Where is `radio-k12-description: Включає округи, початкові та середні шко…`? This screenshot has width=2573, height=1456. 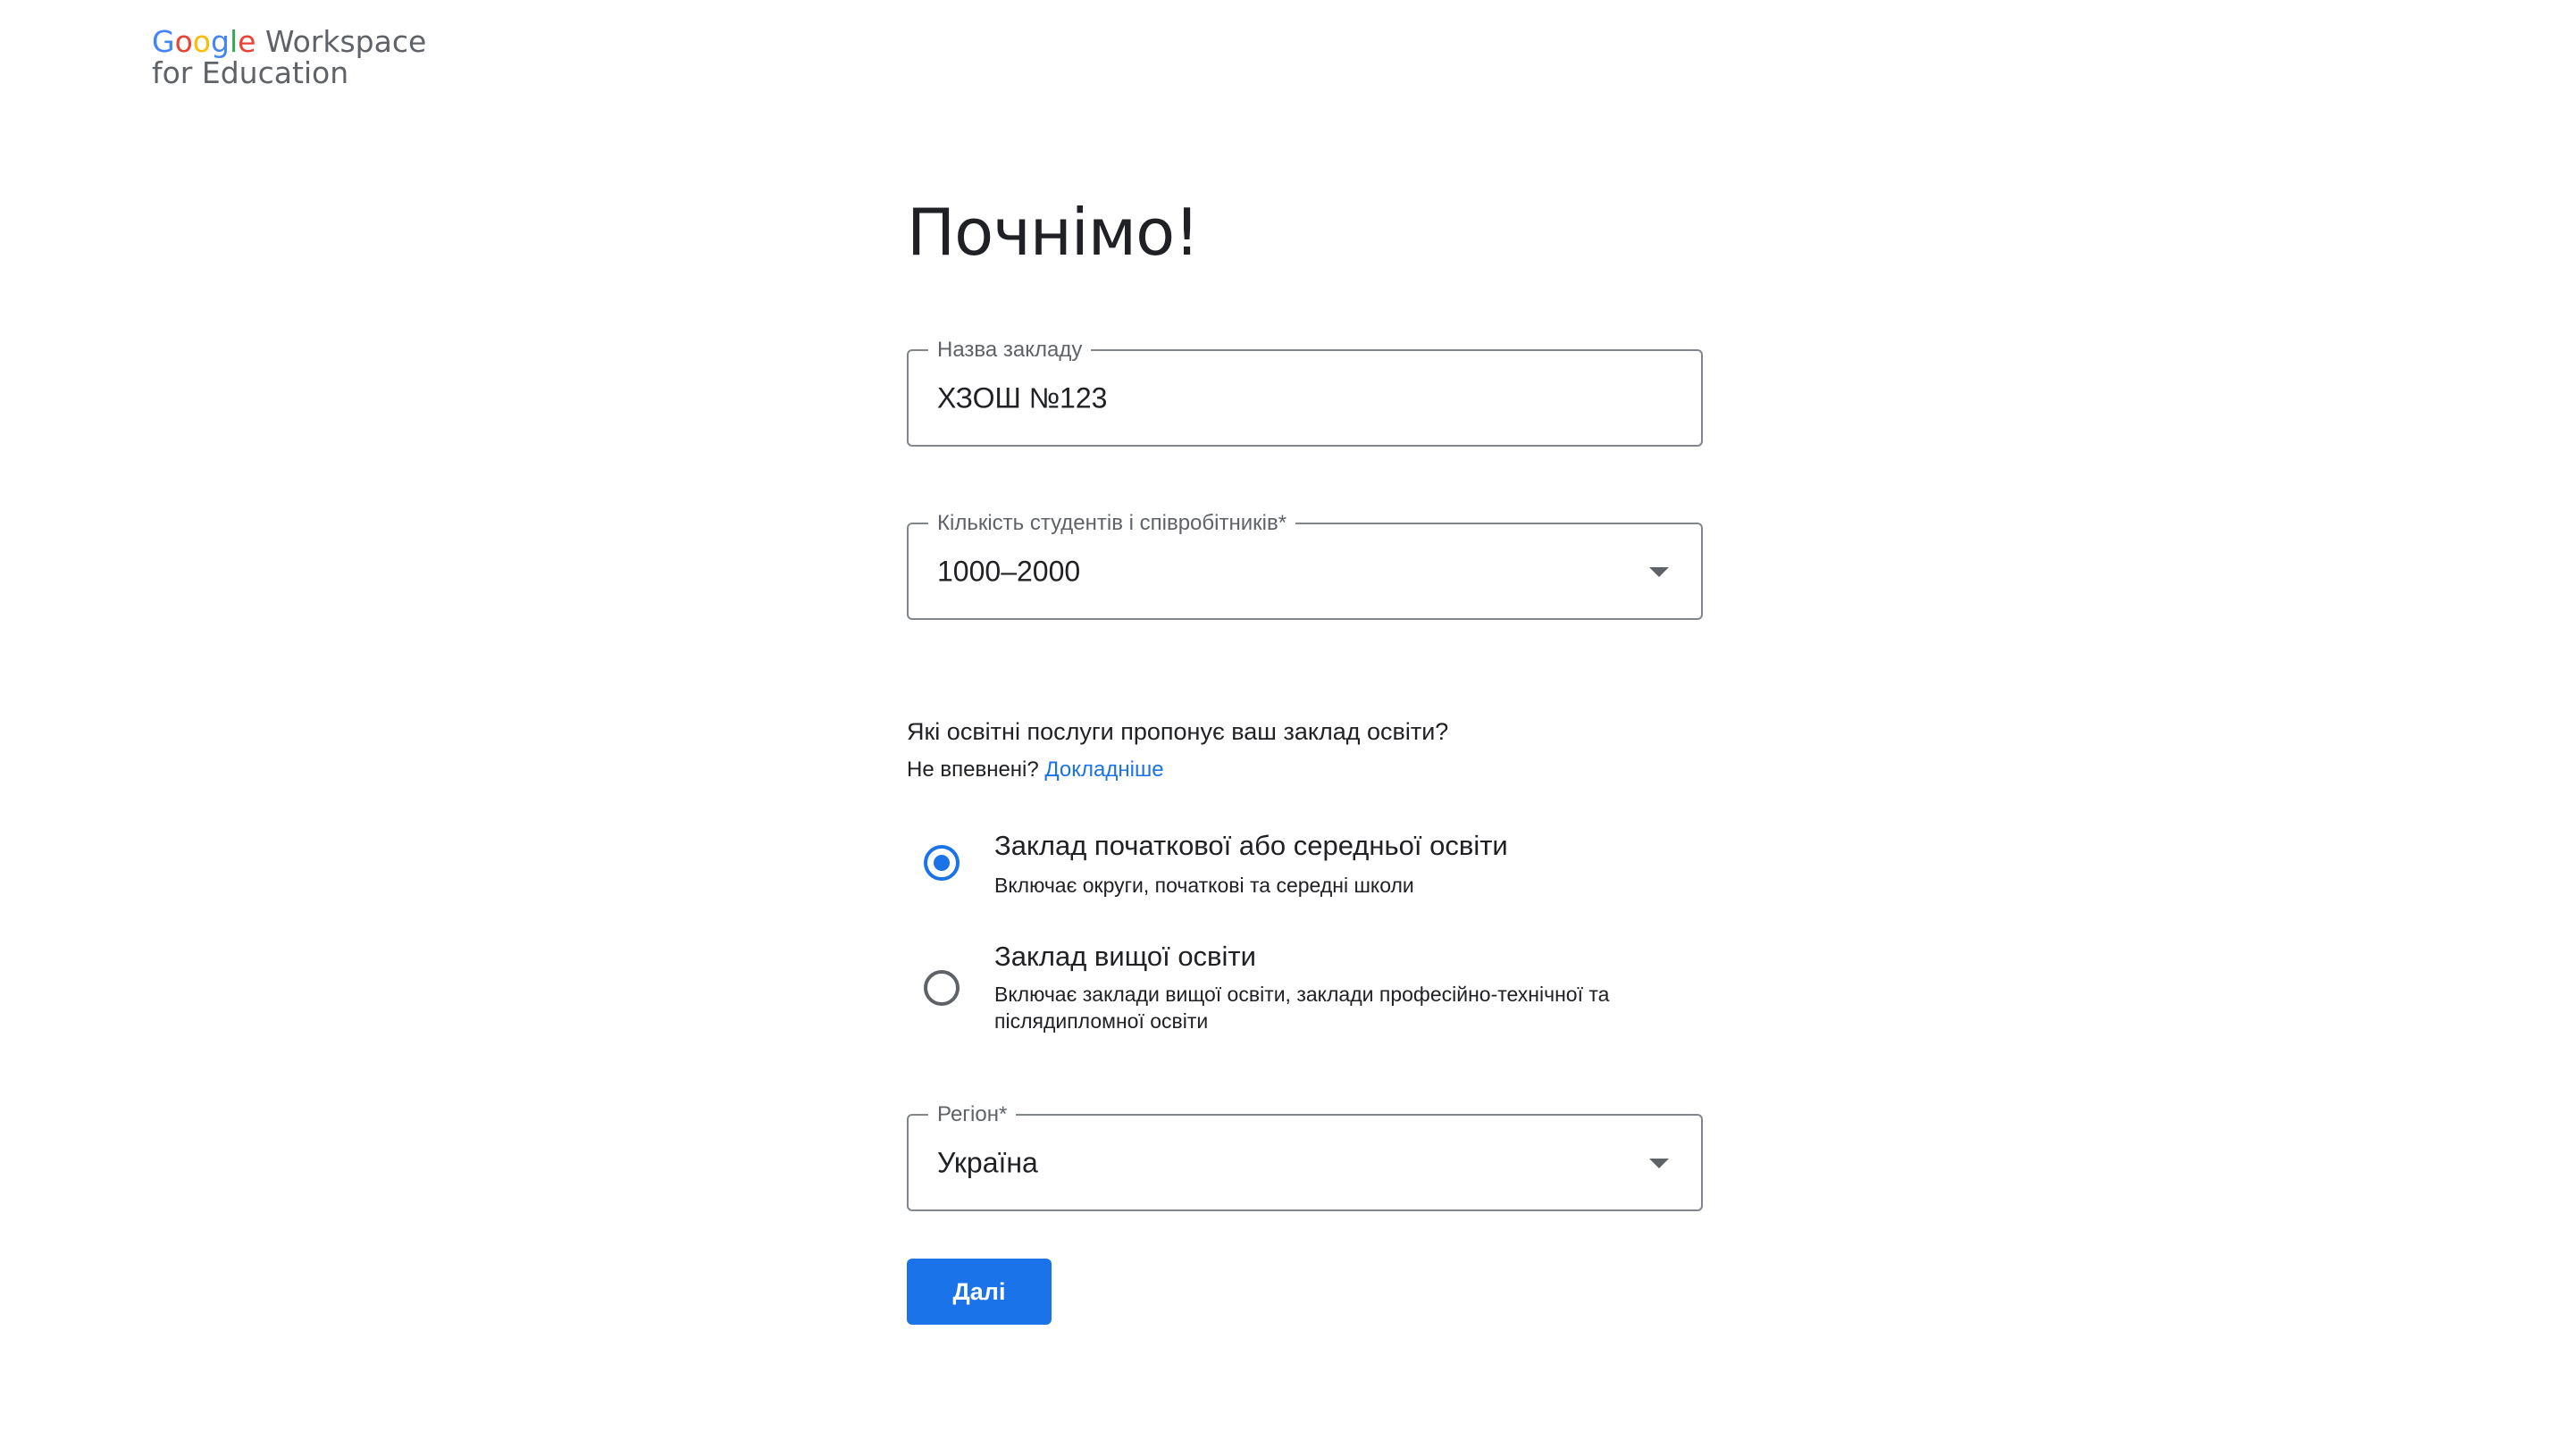
radio-k12-description: Включає округи, початкові та середні шко… is located at coordinates (1204, 885).